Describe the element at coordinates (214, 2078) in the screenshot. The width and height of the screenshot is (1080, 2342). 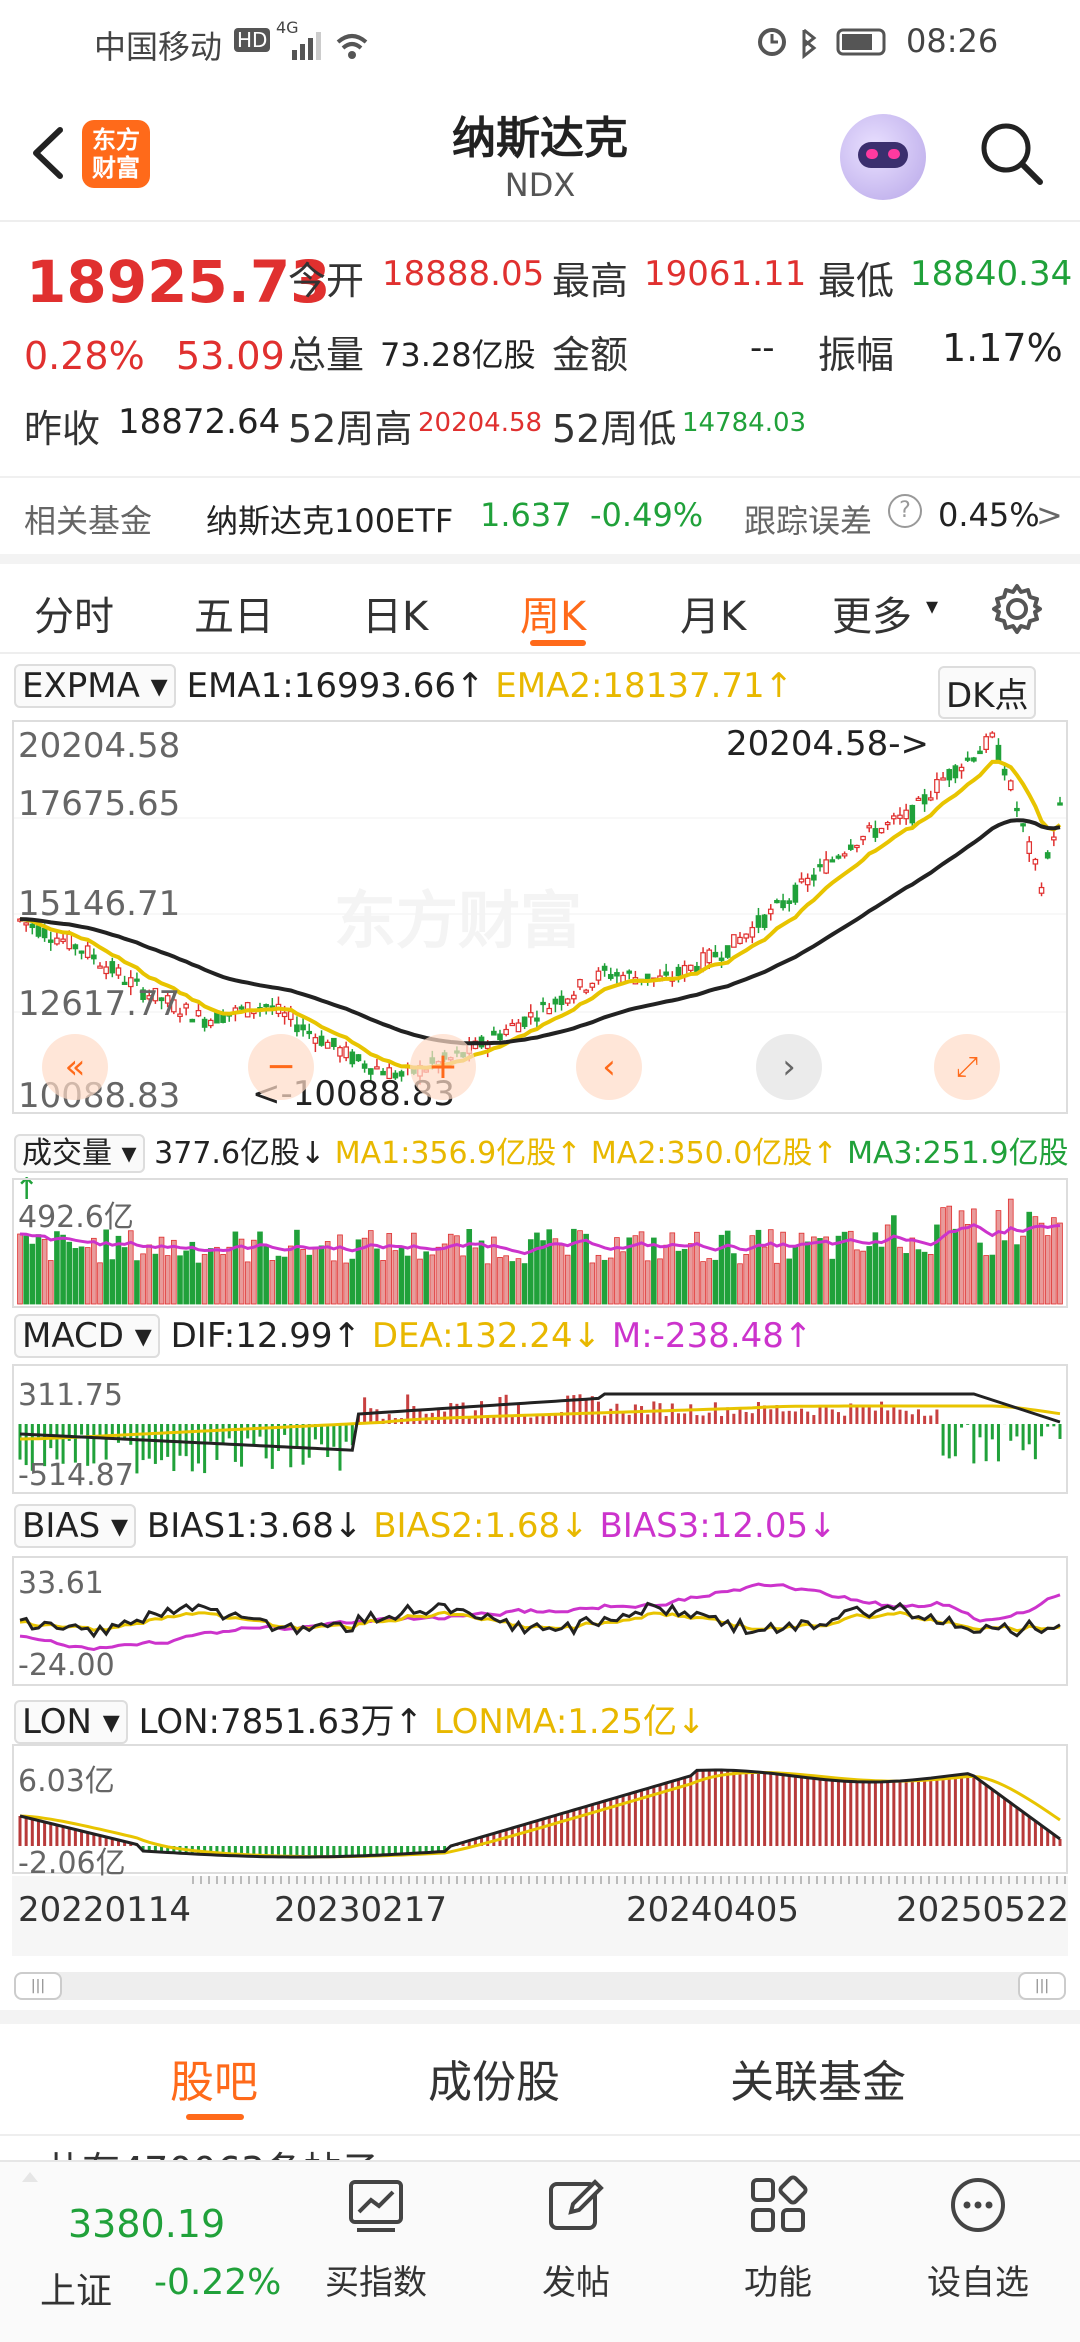
I see `tab-stock-forum: 股吧` at that location.